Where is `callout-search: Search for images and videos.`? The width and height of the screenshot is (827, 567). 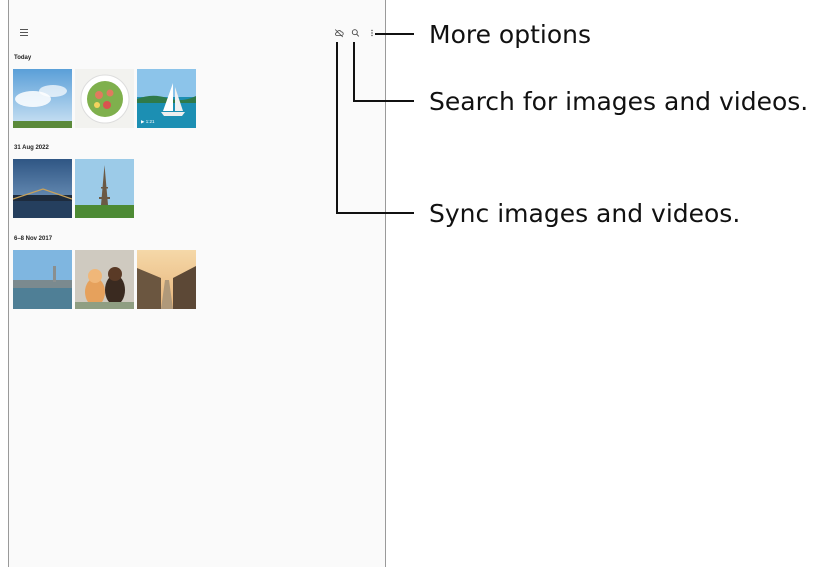
callout-search: Search for images and videos. is located at coordinates (619, 101).